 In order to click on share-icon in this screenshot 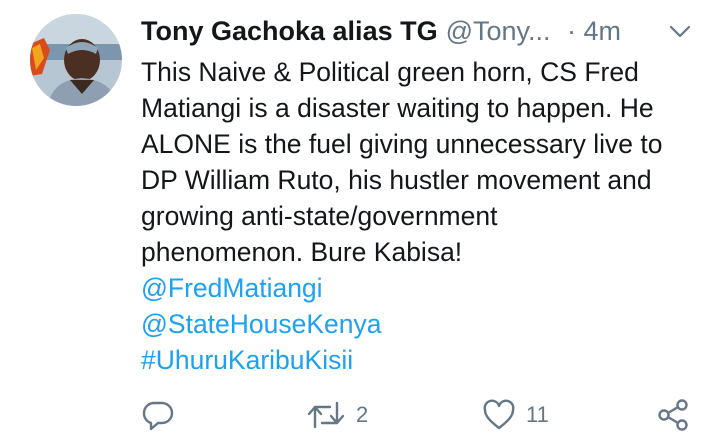, I will do `click(673, 415)`.